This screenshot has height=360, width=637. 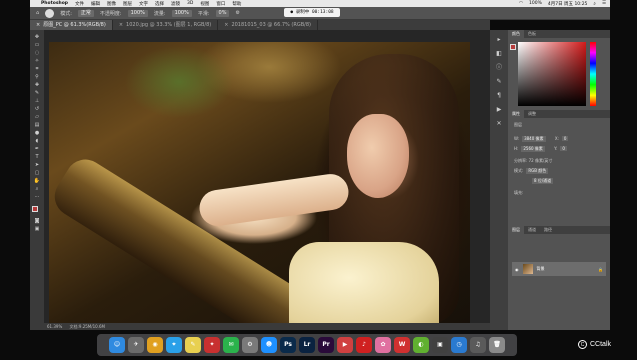 What do you see at coordinates (236, 4) in the screenshot?
I see `menu-item-help: 帮助` at bounding box center [236, 4].